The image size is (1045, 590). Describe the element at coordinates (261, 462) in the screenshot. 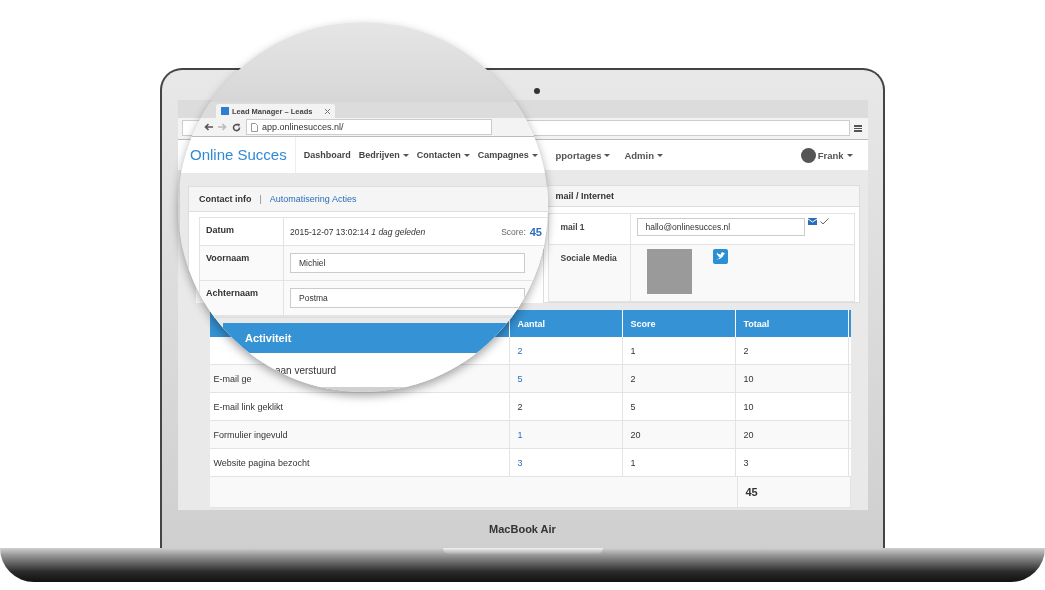

I see `table-cell: Website pagina bezocht` at that location.